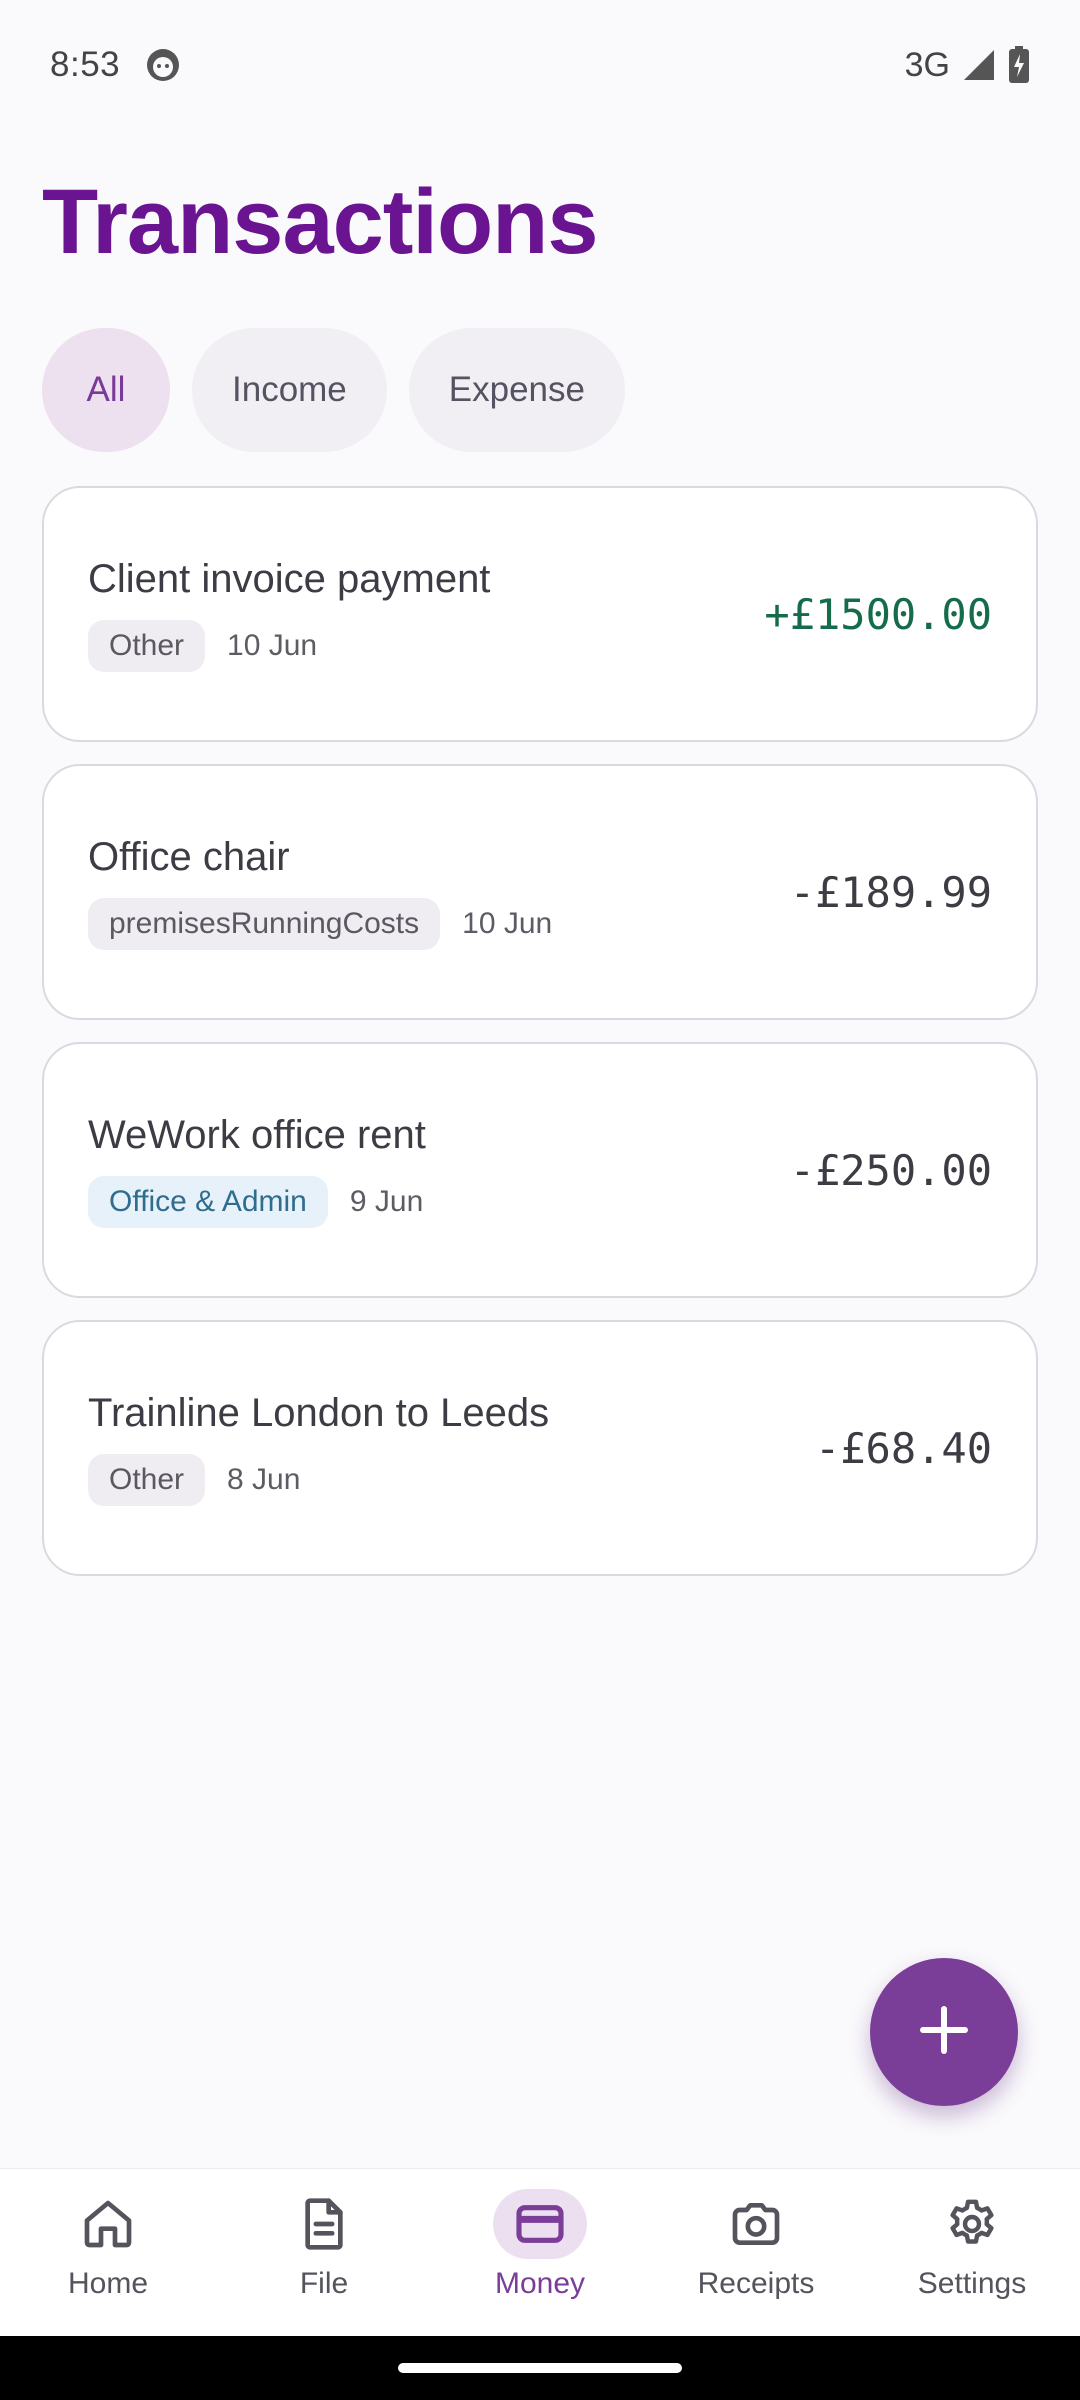 This screenshot has width=1080, height=2400. I want to click on transaction-amount: +£1500.00, so click(878, 614).